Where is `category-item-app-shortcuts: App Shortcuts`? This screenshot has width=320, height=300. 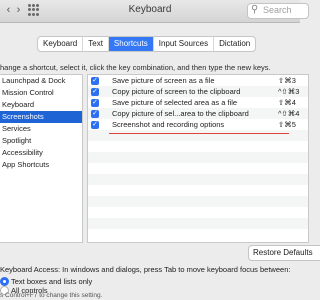 category-item-app-shortcuts: App Shortcuts is located at coordinates (41, 165).